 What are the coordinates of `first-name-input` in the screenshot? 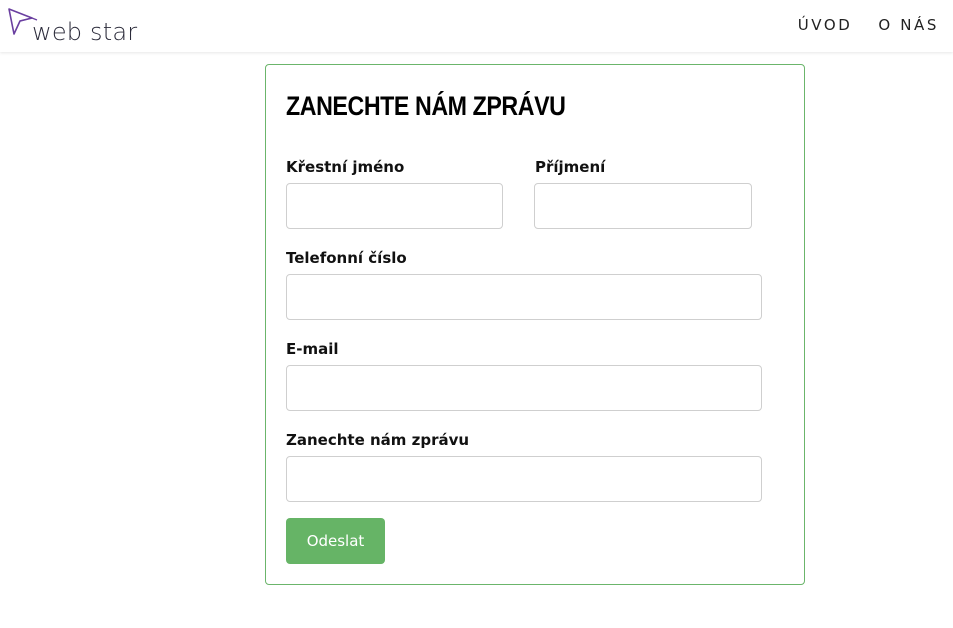 It's located at (394, 206).